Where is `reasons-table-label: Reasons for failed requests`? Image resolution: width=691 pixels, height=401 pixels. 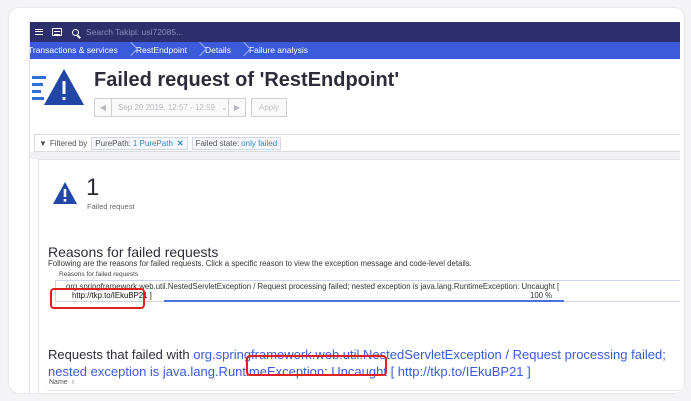
reasons-table-label: Reasons for failed requests is located at coordinates (99, 274).